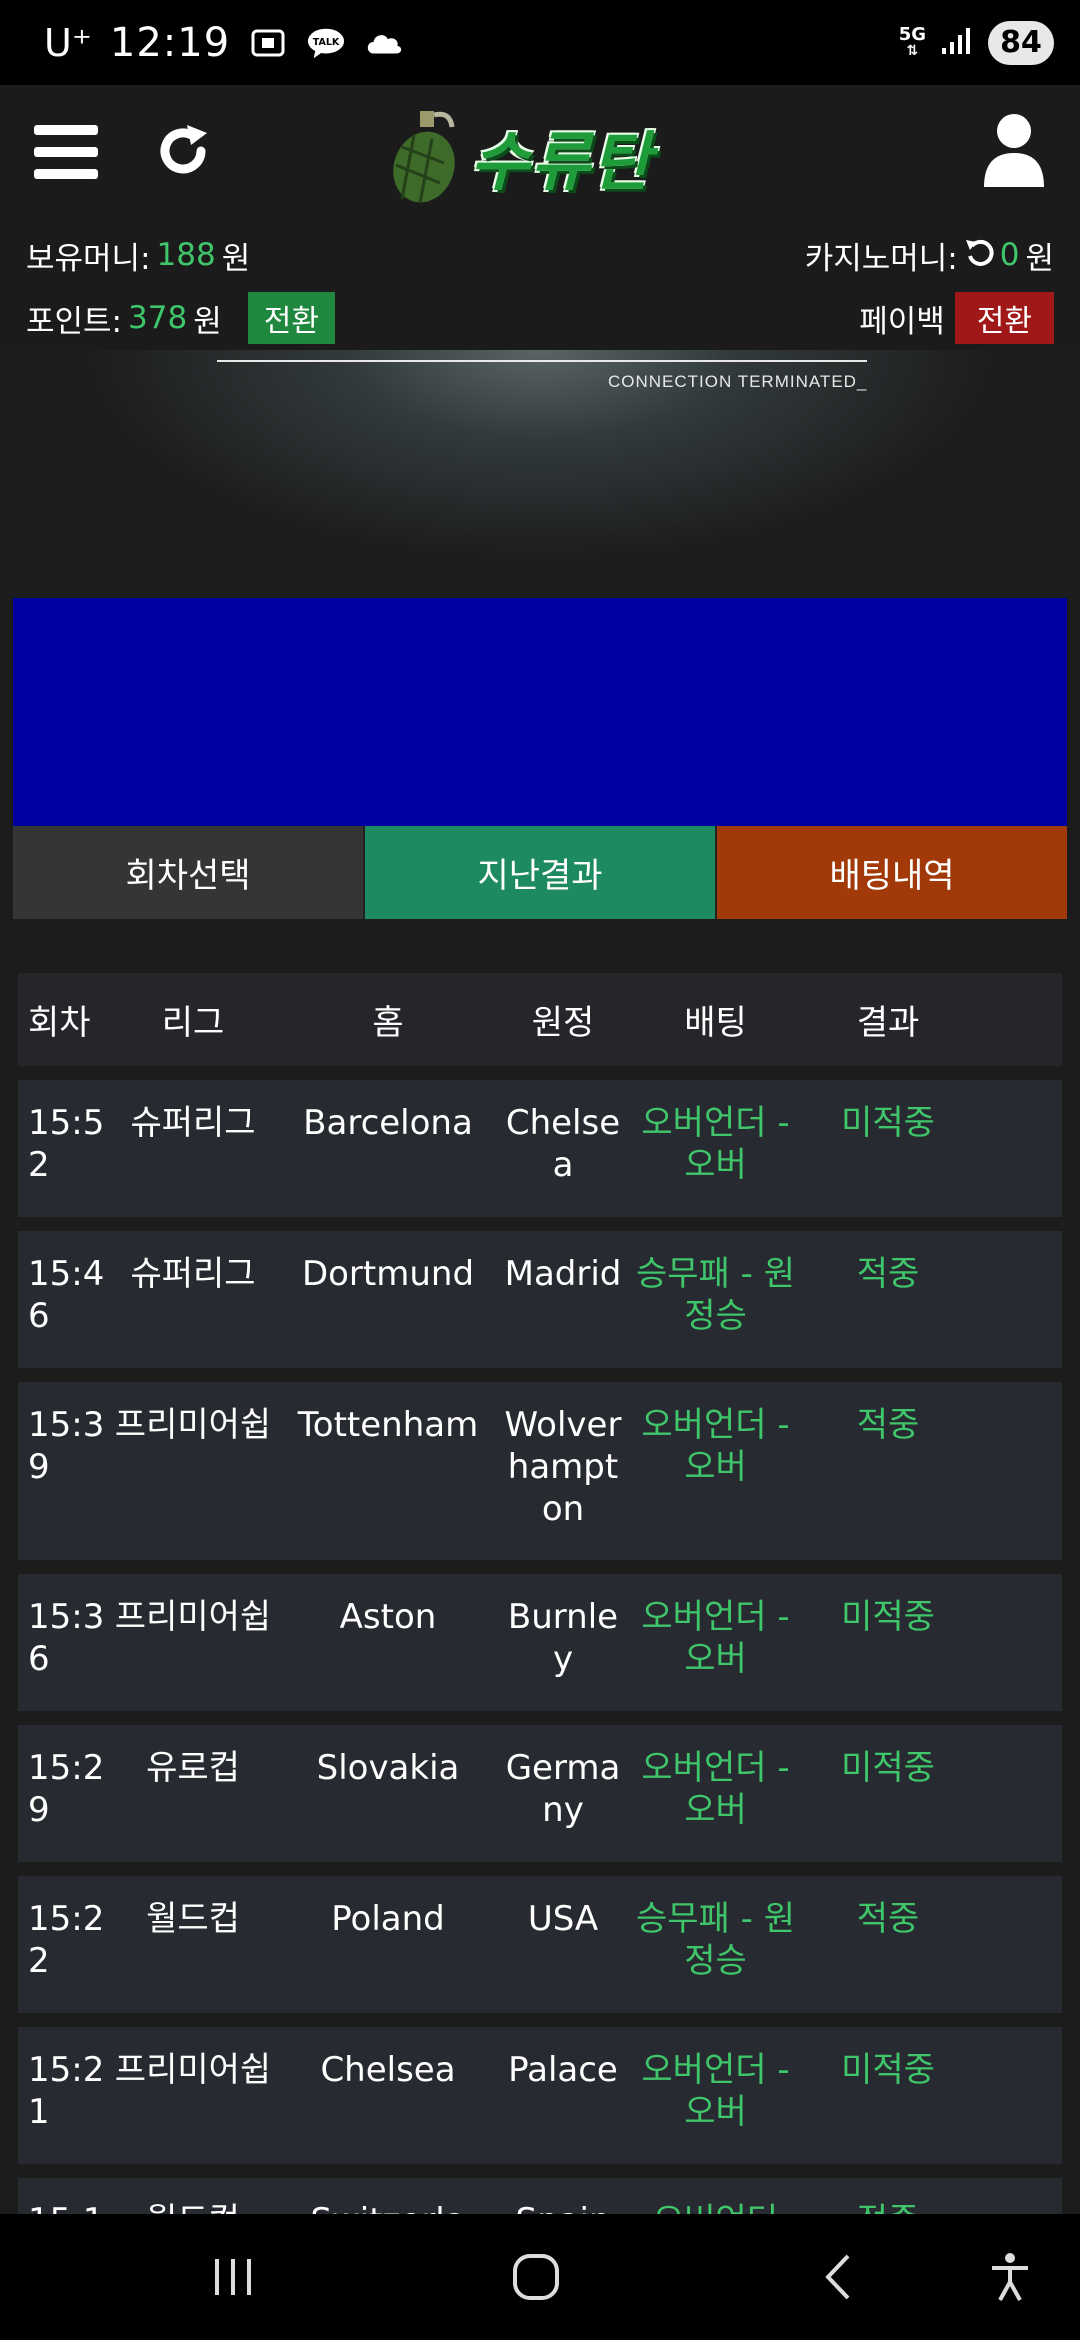 The image size is (1080, 2340). Describe the element at coordinates (207, 321) in the screenshot. I see `points-unit: 원` at that location.